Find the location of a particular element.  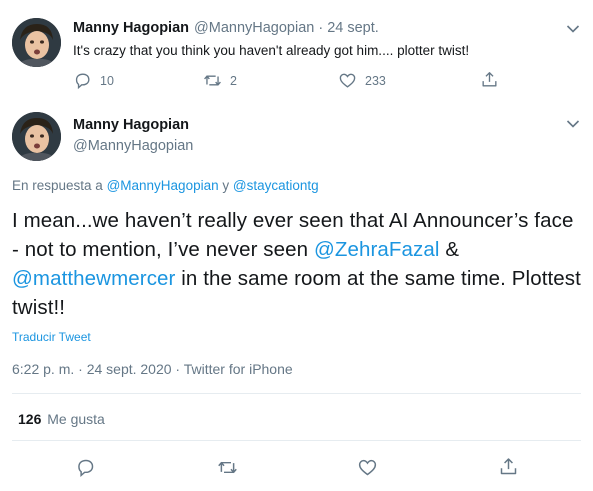

like-button: 233 is located at coordinates (362, 80).